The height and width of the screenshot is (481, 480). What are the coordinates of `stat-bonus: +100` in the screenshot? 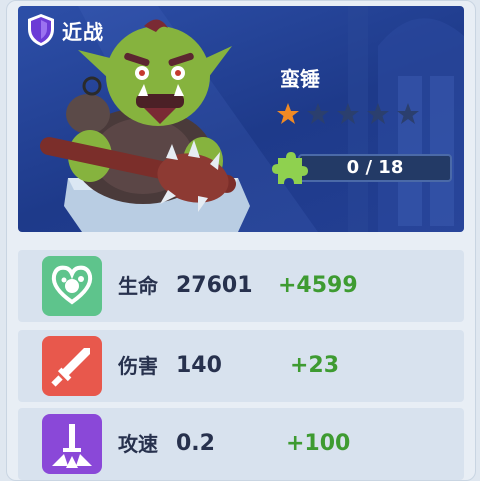 It's located at (318, 443).